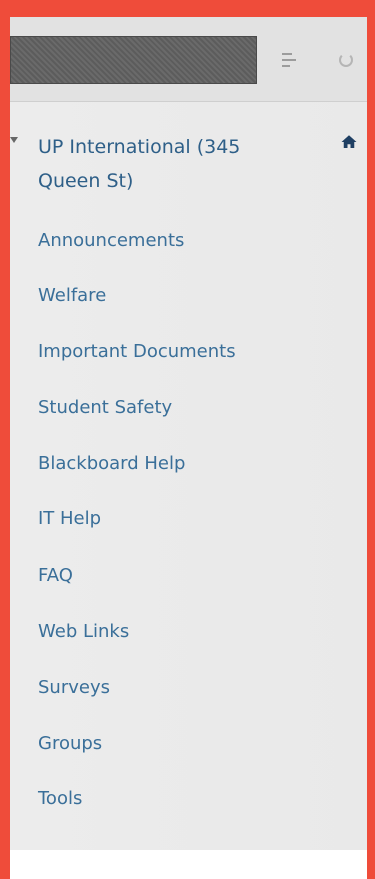 Image resolution: width=375 pixels, height=879 pixels. I want to click on sort-icon, so click(289, 60).